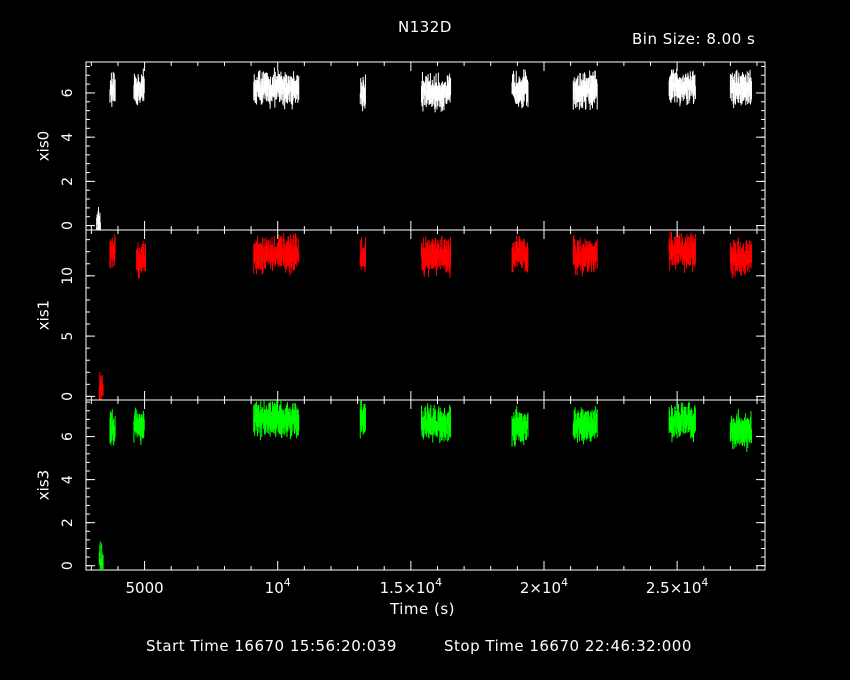 The image size is (850, 680). What do you see at coordinates (144, 588) in the screenshot?
I see `x-tick-label: 5000` at bounding box center [144, 588].